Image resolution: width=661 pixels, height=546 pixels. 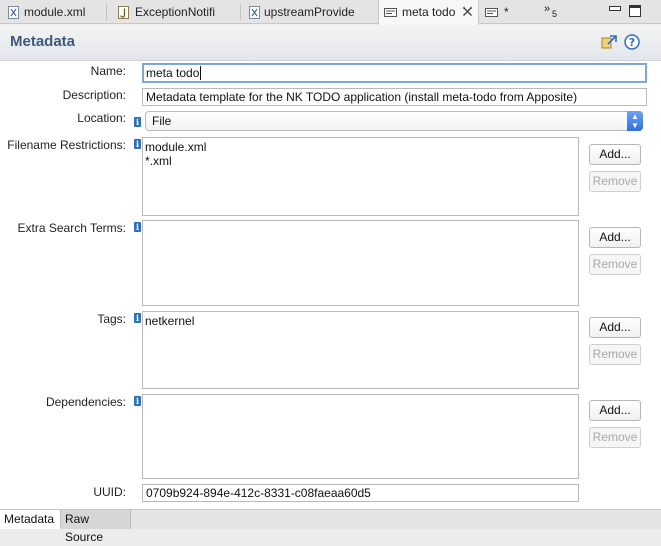 What do you see at coordinates (43, 41) in the screenshot?
I see `page-title: Metadata` at bounding box center [43, 41].